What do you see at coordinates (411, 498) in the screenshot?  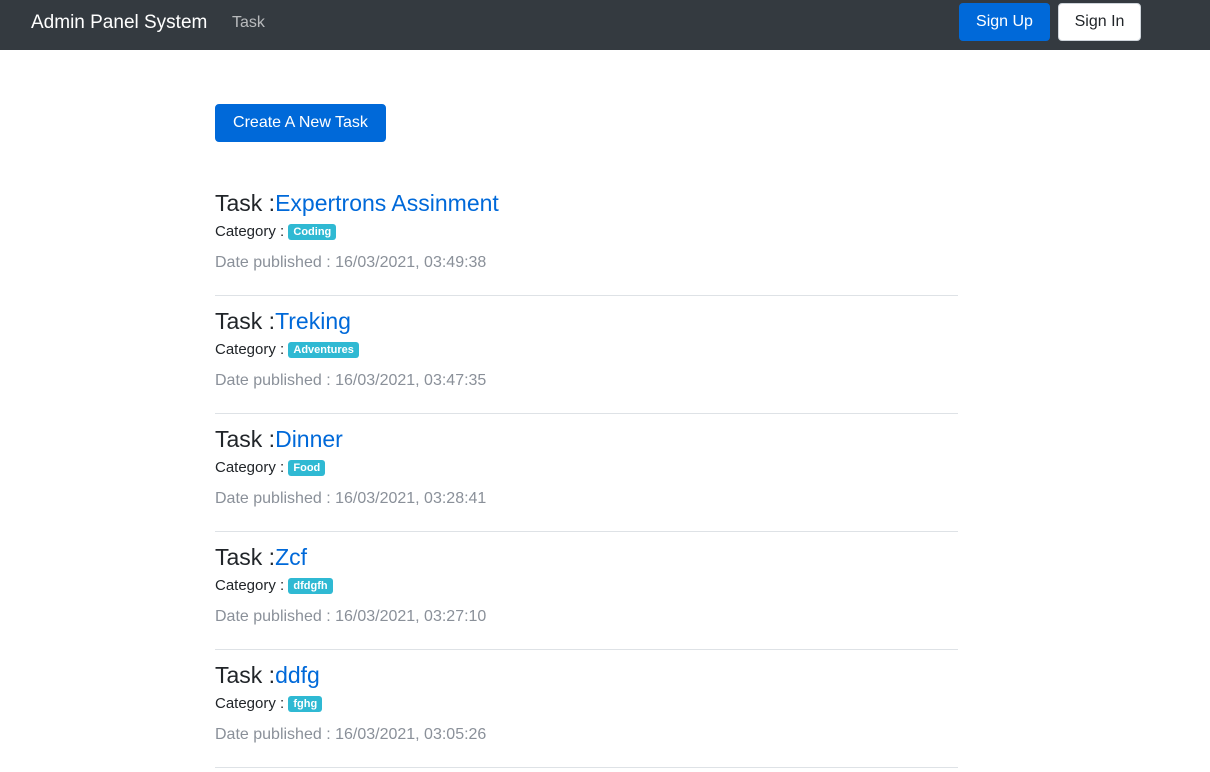 I see `date-value: 16/03/2021, 03:28:41` at bounding box center [411, 498].